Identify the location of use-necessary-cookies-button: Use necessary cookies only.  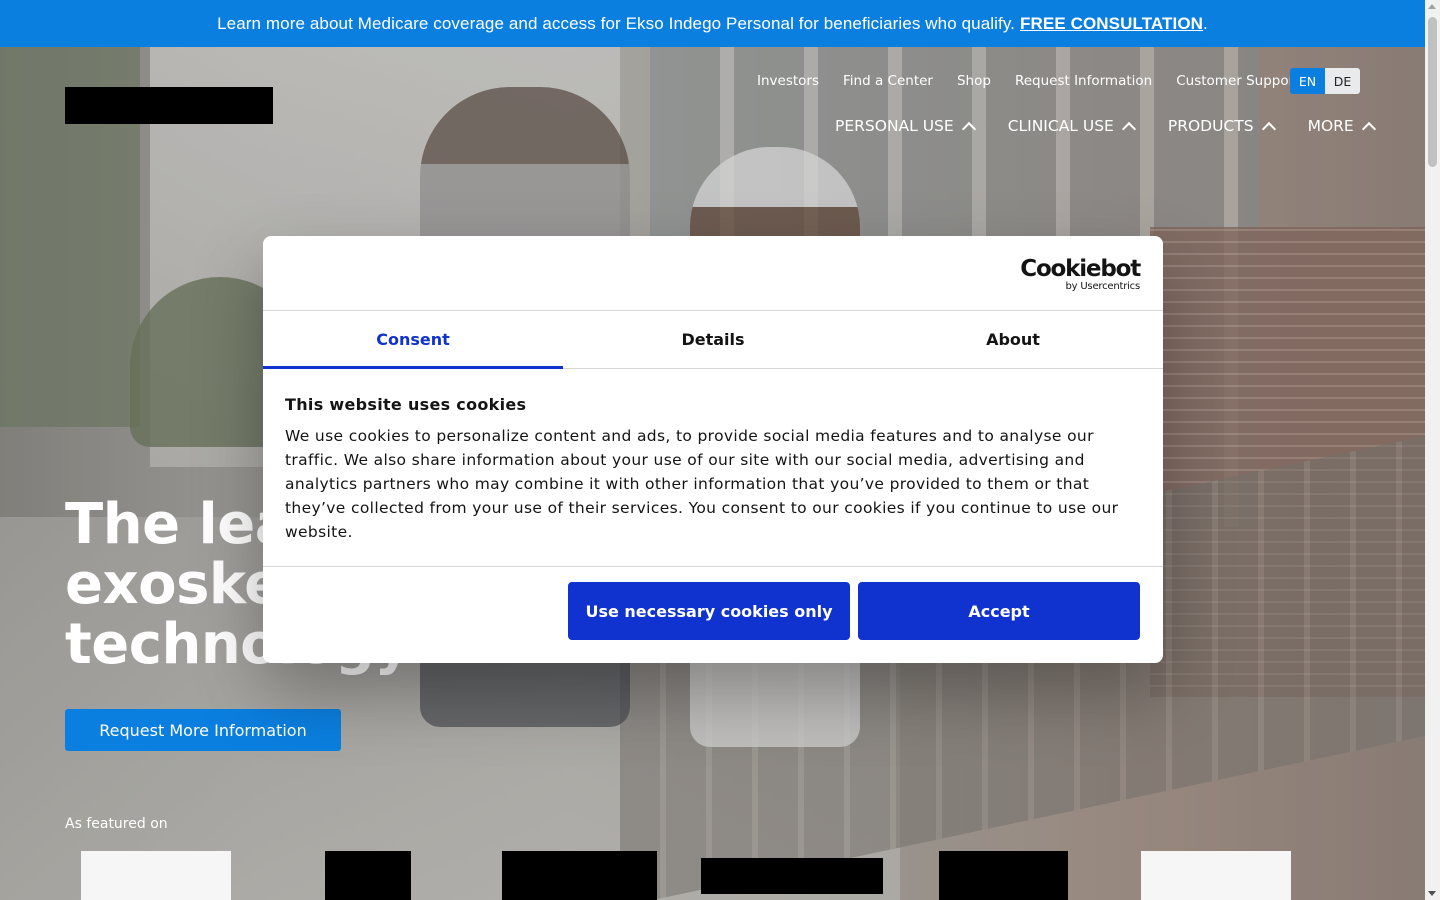
(709, 611).